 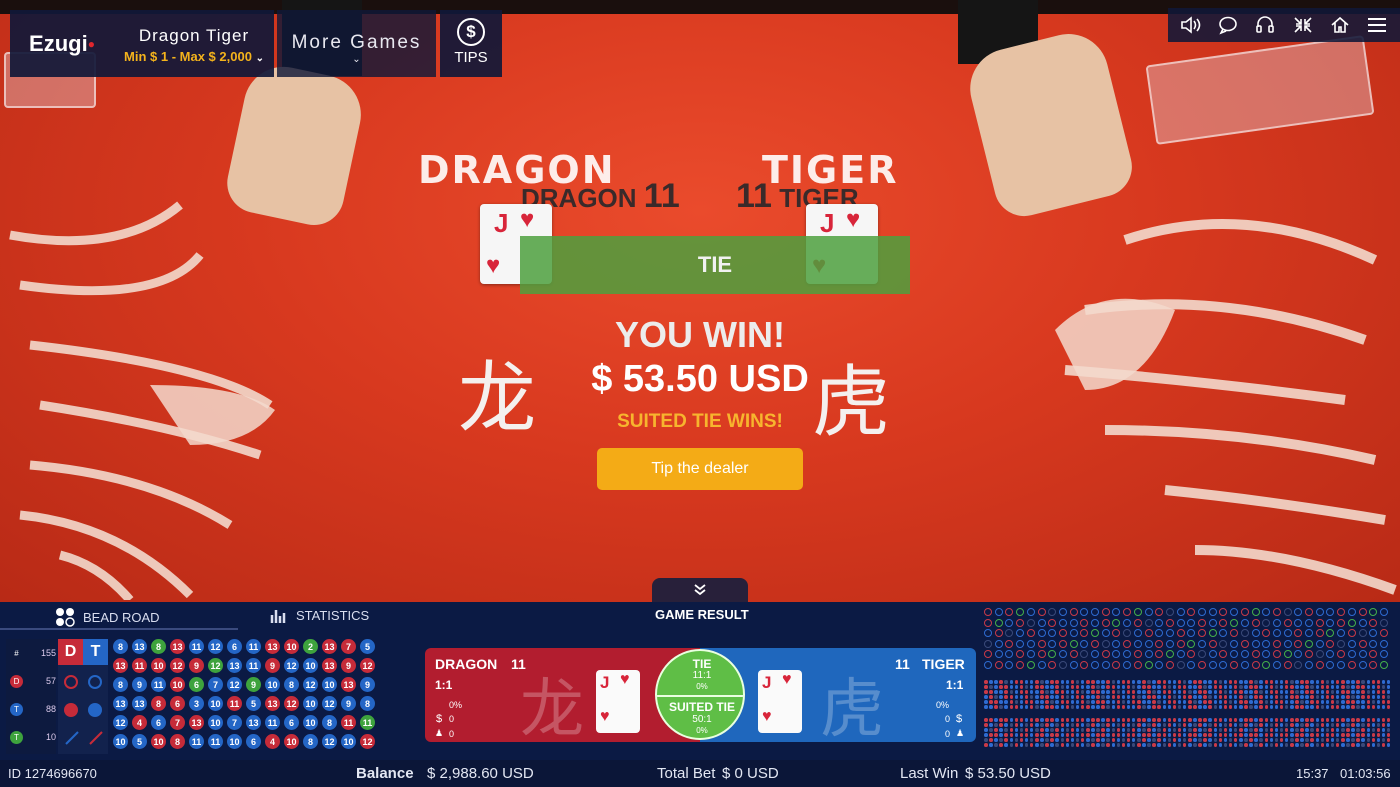 What do you see at coordinates (700, 469) in the screenshot?
I see `tip-dealer-button: Tip the dealer` at bounding box center [700, 469].